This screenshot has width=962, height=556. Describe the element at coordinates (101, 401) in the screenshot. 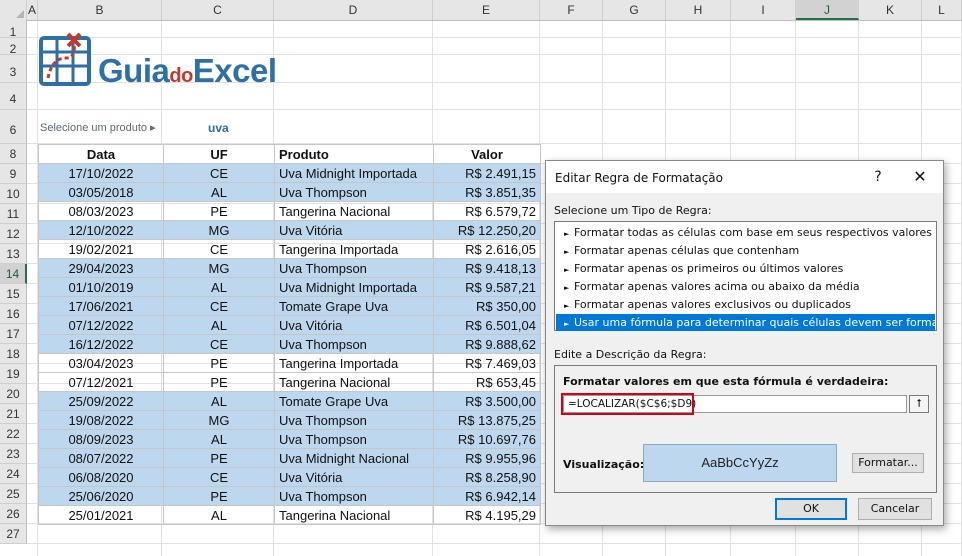

I see `cell-data: 25/09/2022` at that location.